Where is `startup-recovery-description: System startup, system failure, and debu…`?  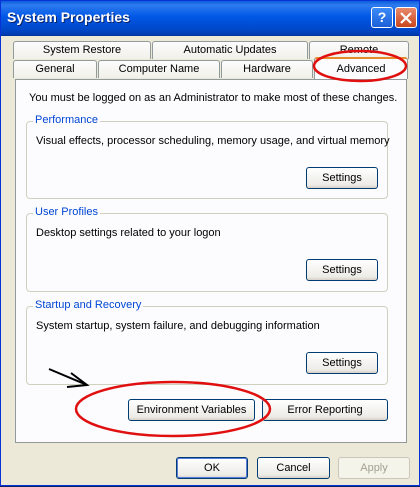
startup-recovery-description: System startup, system failure, and debu… is located at coordinates (178, 326).